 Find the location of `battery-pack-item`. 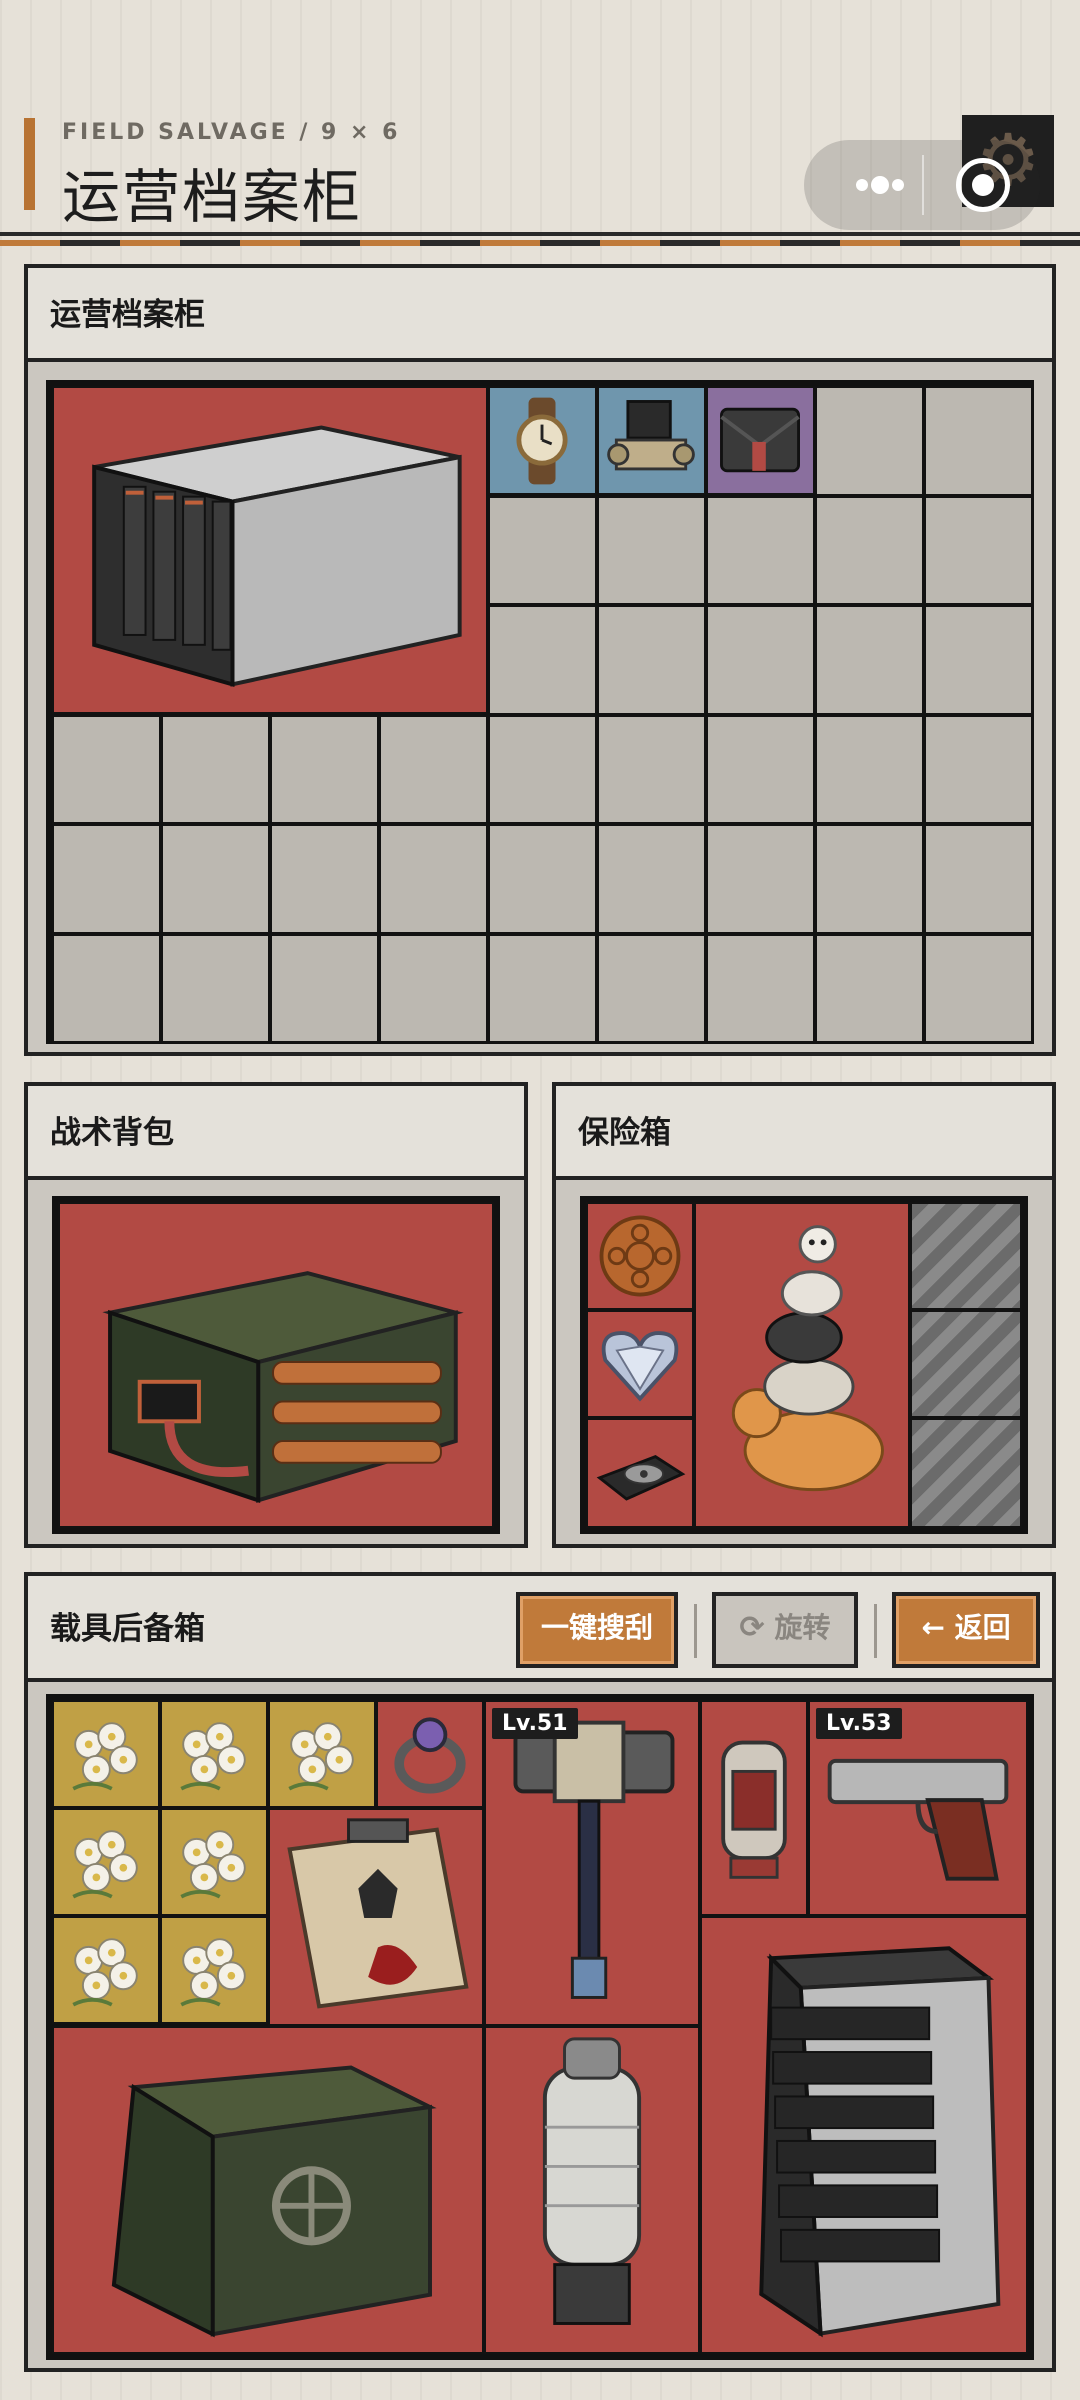

battery-pack-item is located at coordinates (276, 1365).